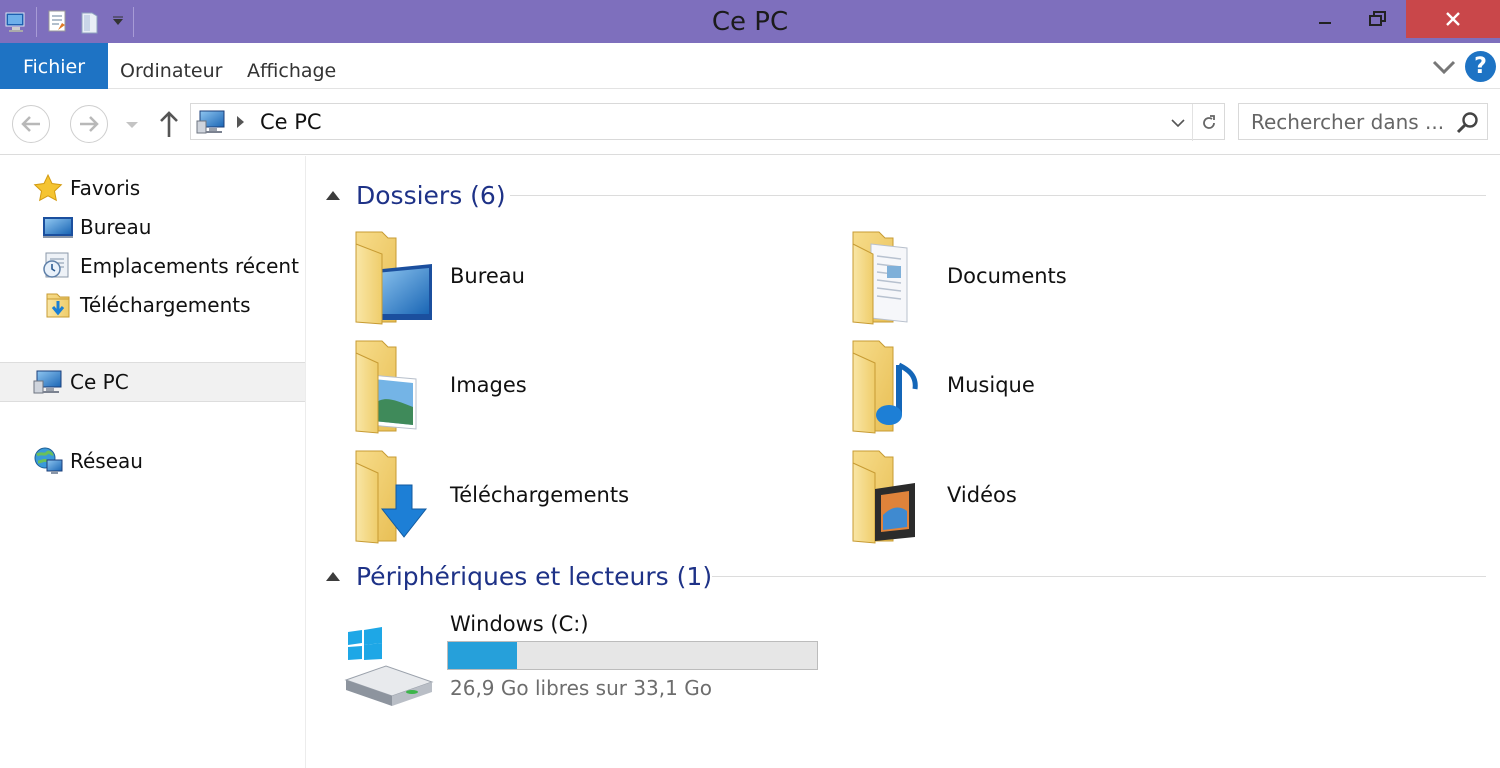 This screenshot has height=768, width=1500. I want to click on forward-button, so click(89, 124).